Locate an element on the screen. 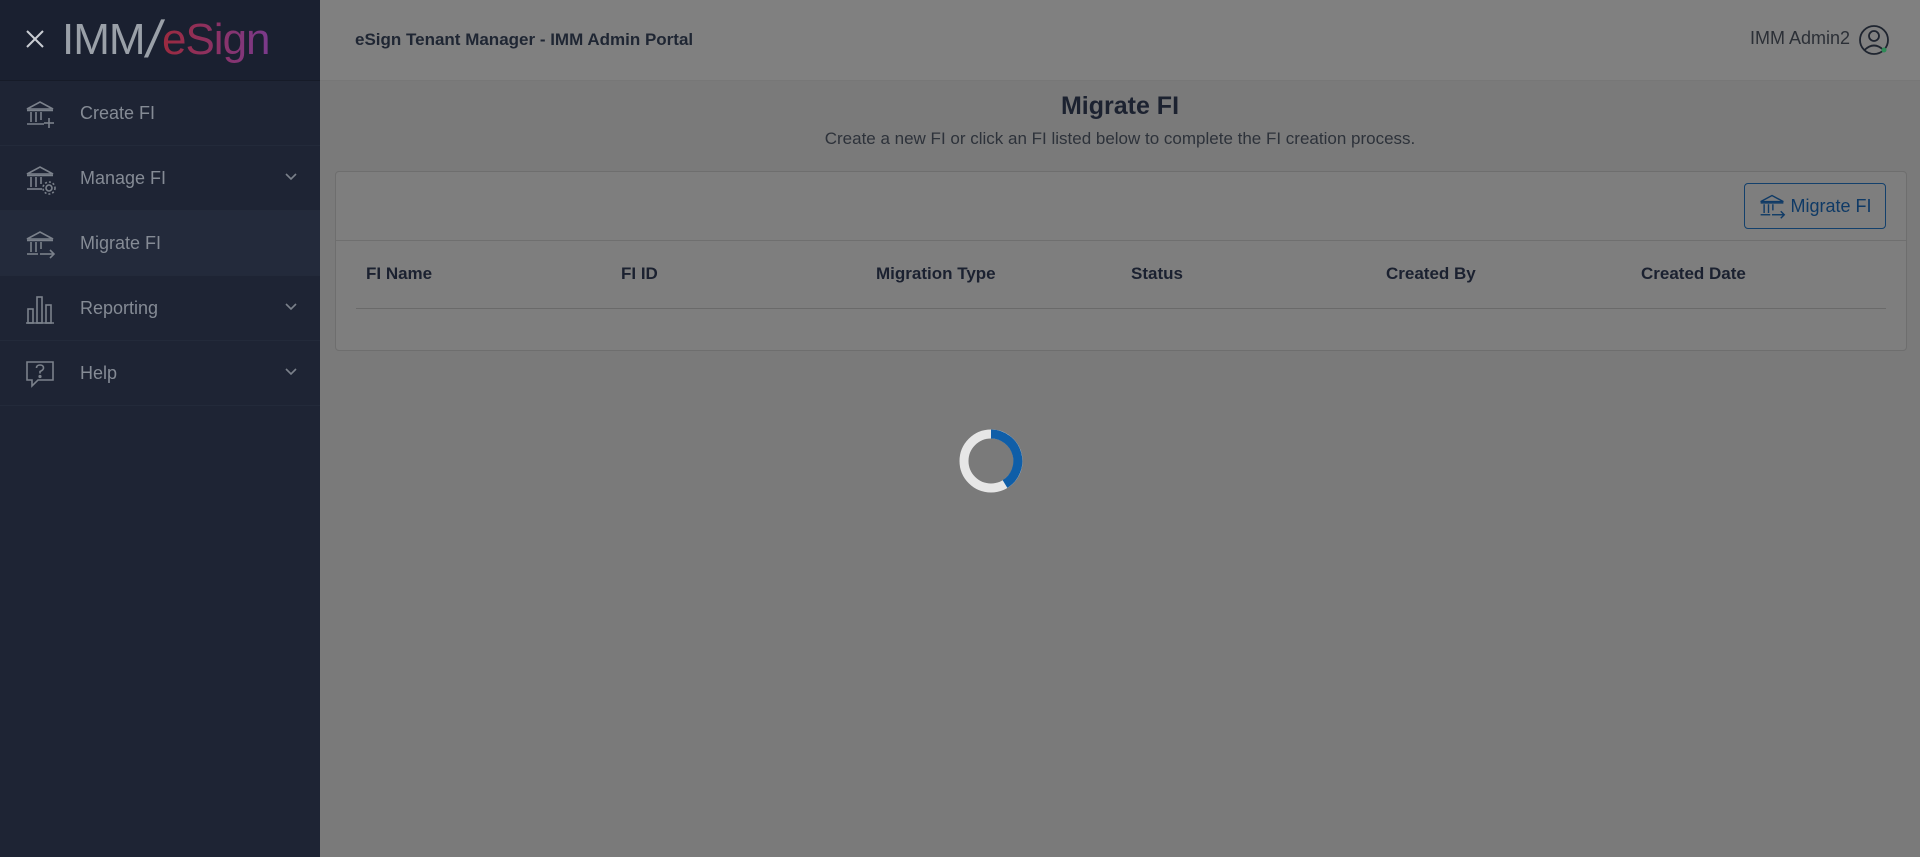  bar-chart-icon is located at coordinates (40, 310).